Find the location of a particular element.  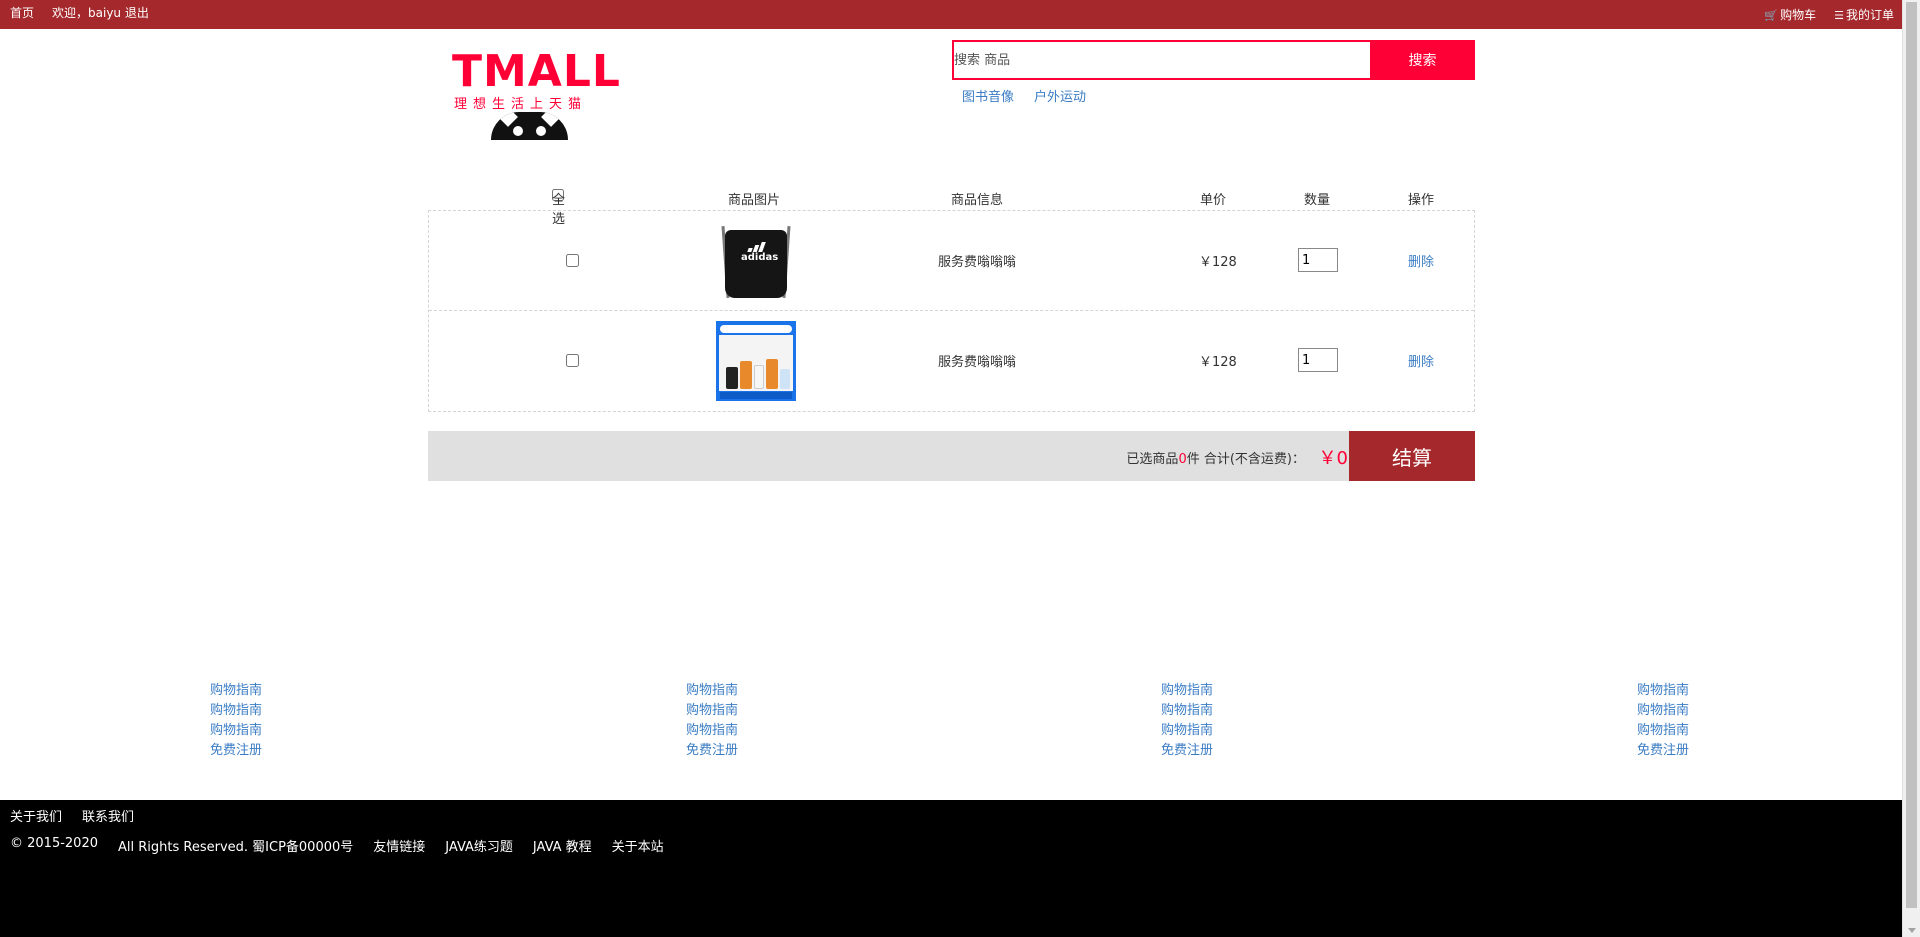

logo-wordmark: TMALL is located at coordinates (536, 71).